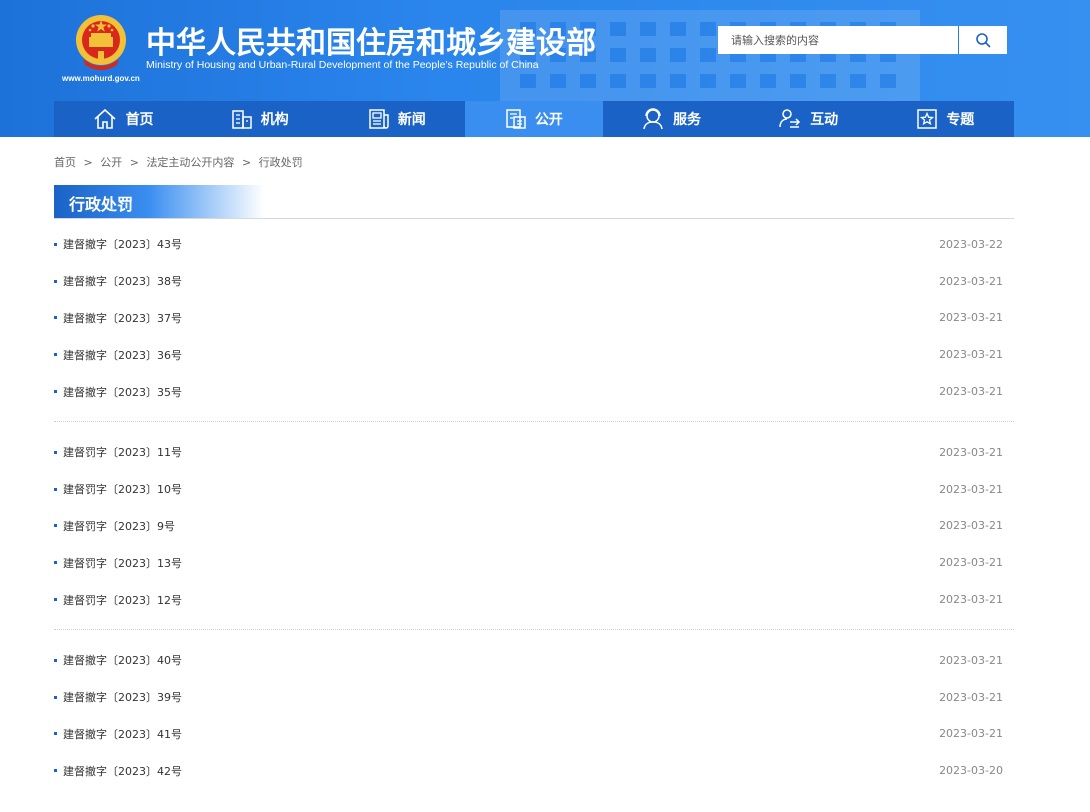 The width and height of the screenshot is (1090, 812). What do you see at coordinates (927, 119) in the screenshot?
I see `star-icon` at bounding box center [927, 119].